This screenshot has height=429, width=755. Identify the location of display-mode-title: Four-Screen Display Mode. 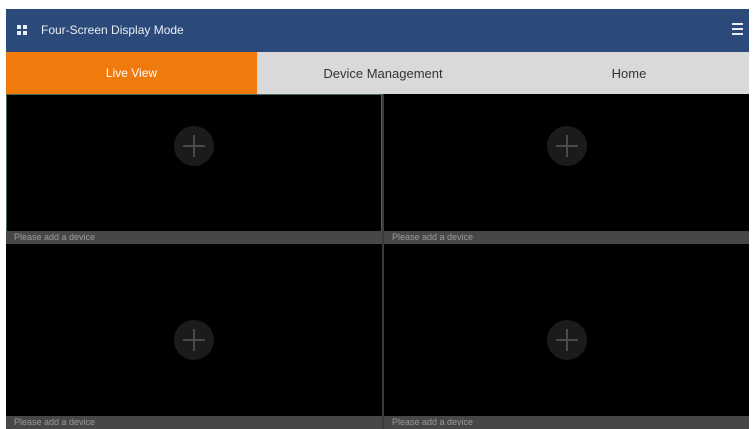
(112, 30).